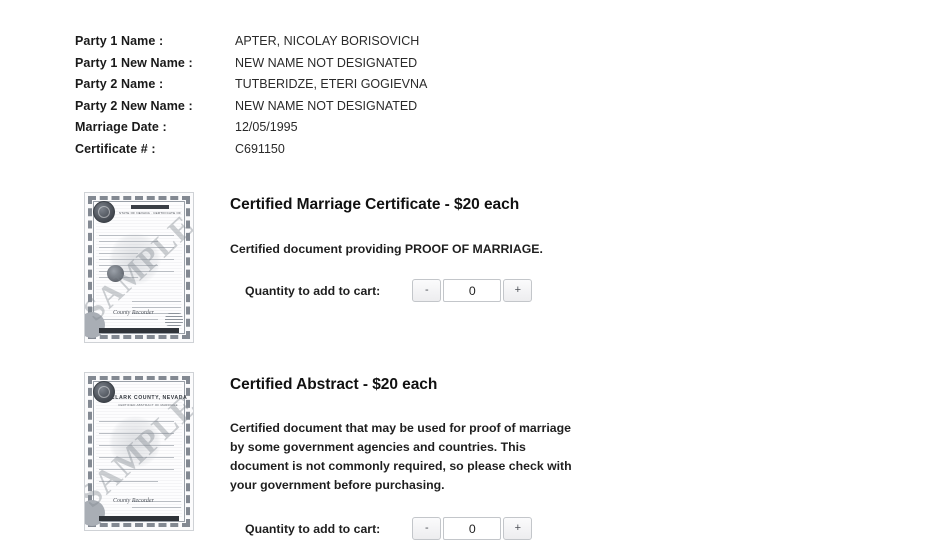 The image size is (928, 555). I want to click on product-title: Certified Abstract - $20 each, so click(334, 384).